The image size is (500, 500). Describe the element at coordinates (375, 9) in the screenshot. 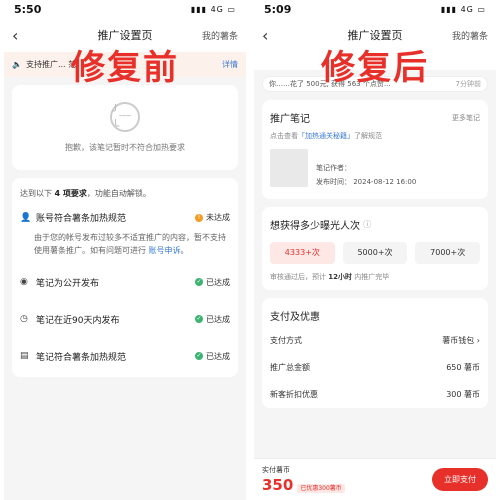

I see `status-bar: 5:09 ▮▮▮ 4G ▭` at that location.